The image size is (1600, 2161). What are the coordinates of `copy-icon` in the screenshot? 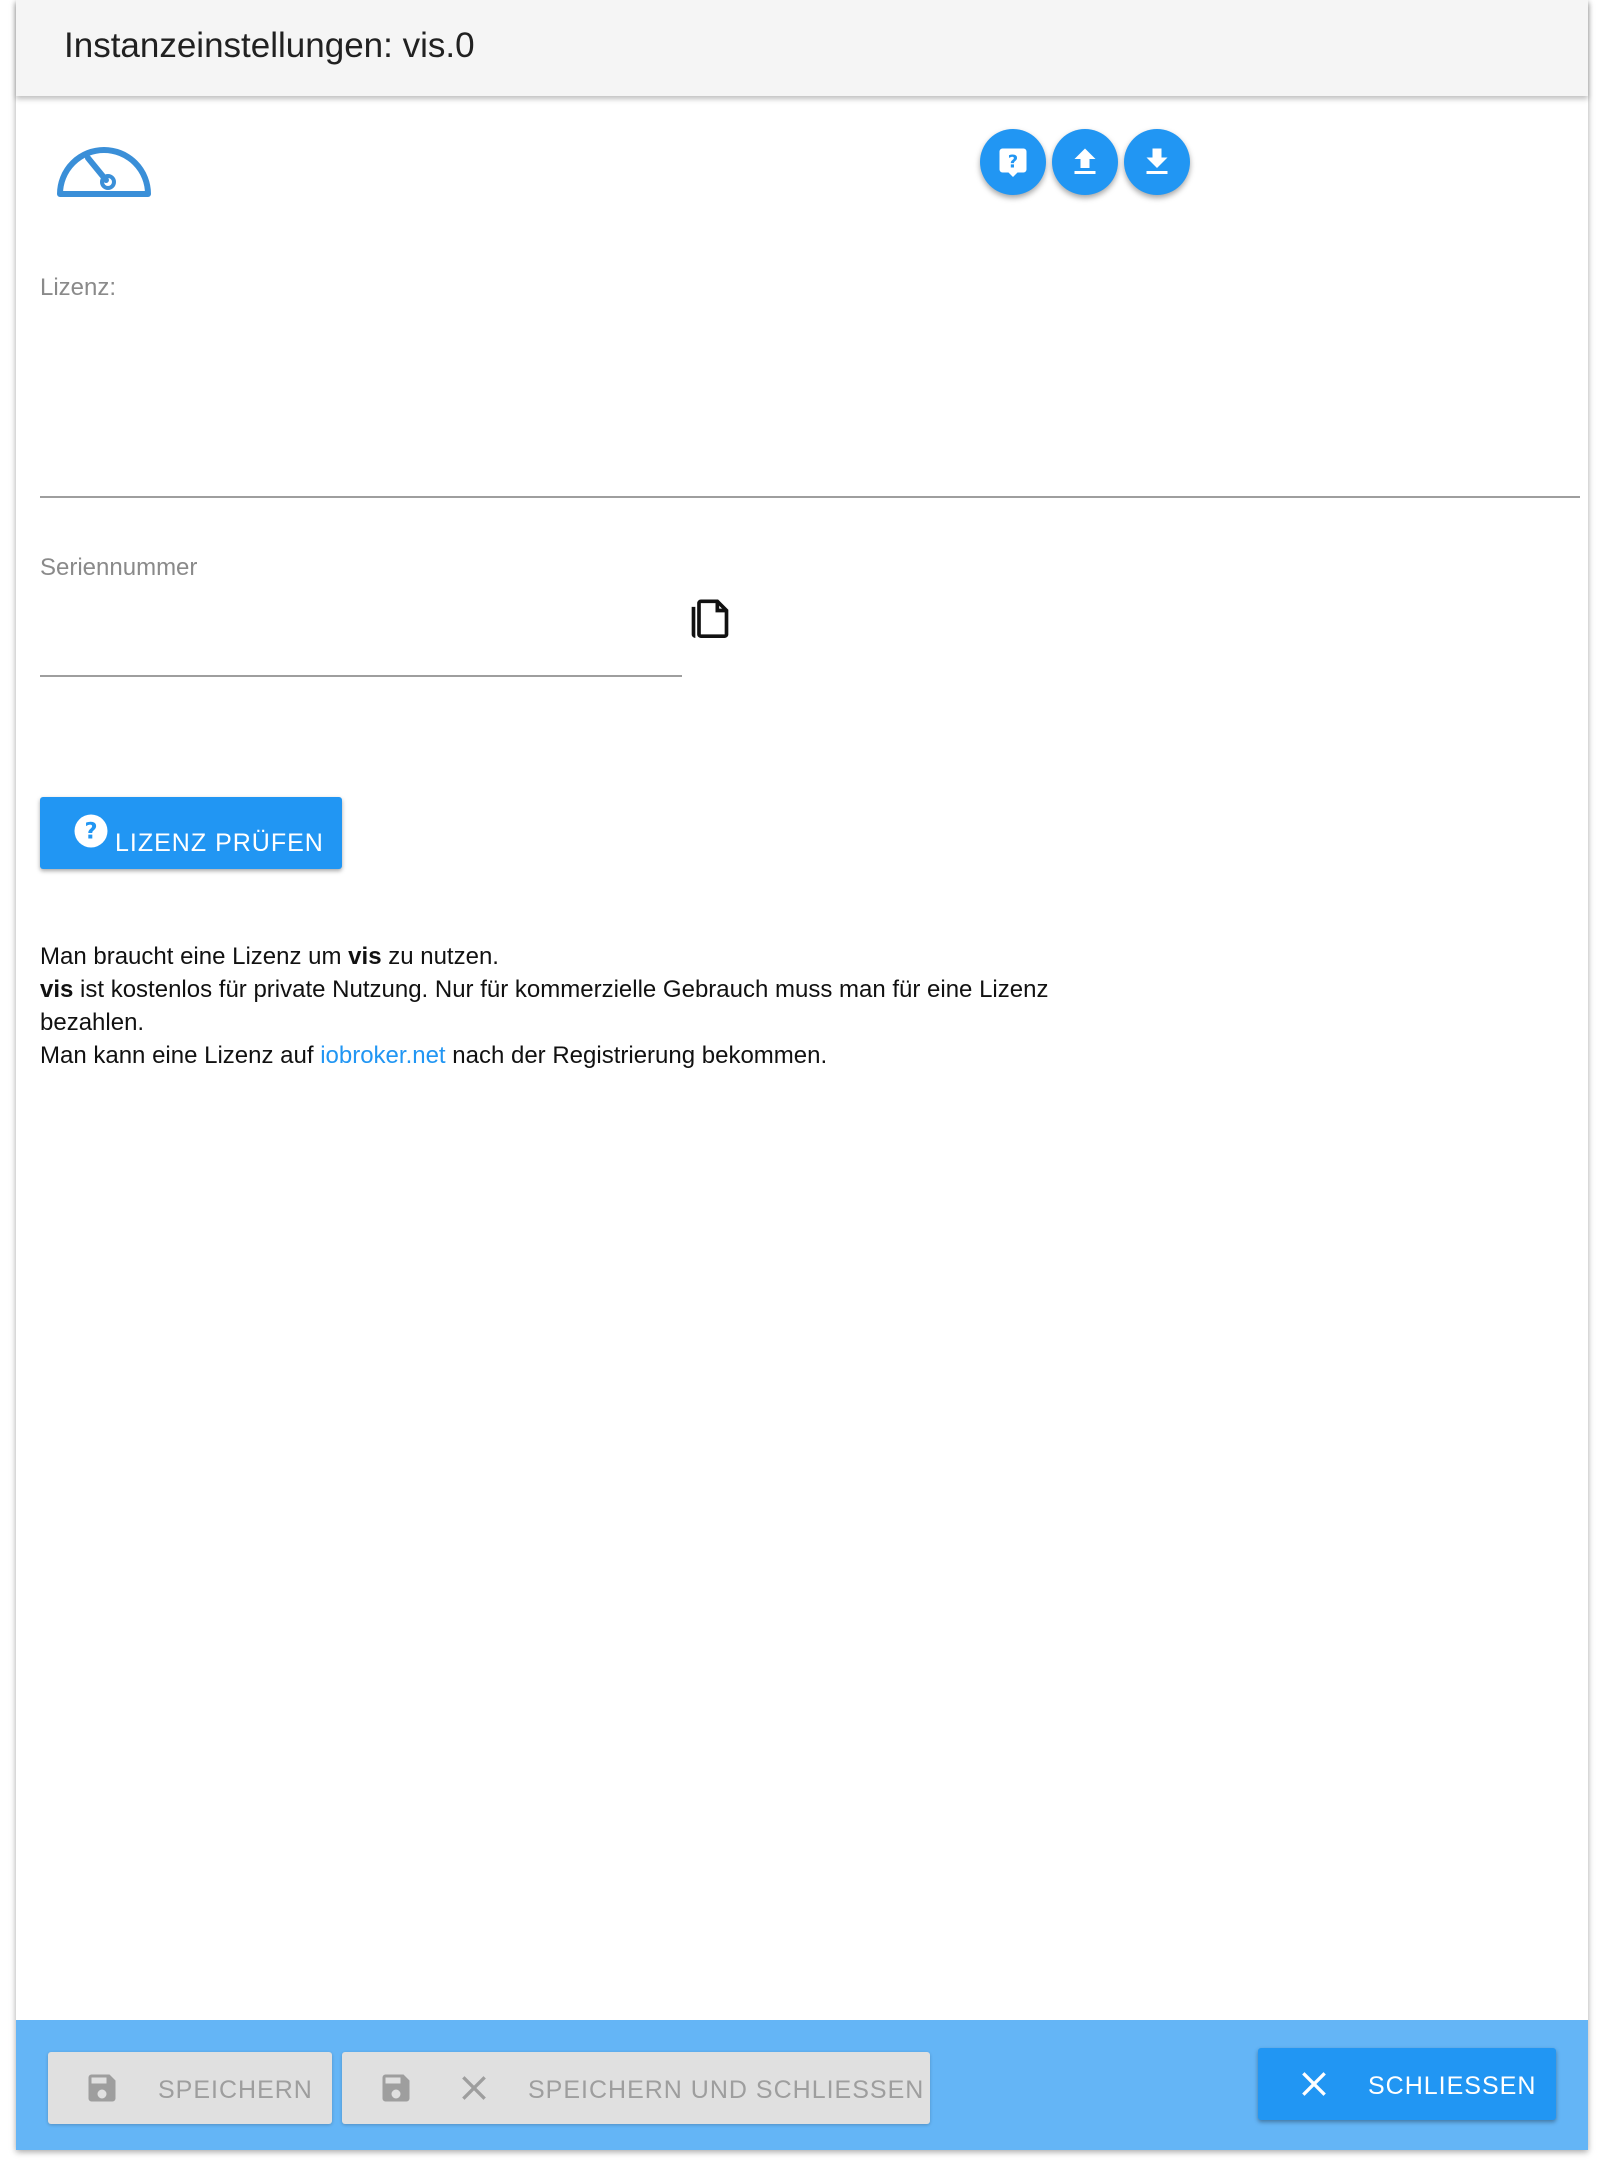 It's located at (710, 616).